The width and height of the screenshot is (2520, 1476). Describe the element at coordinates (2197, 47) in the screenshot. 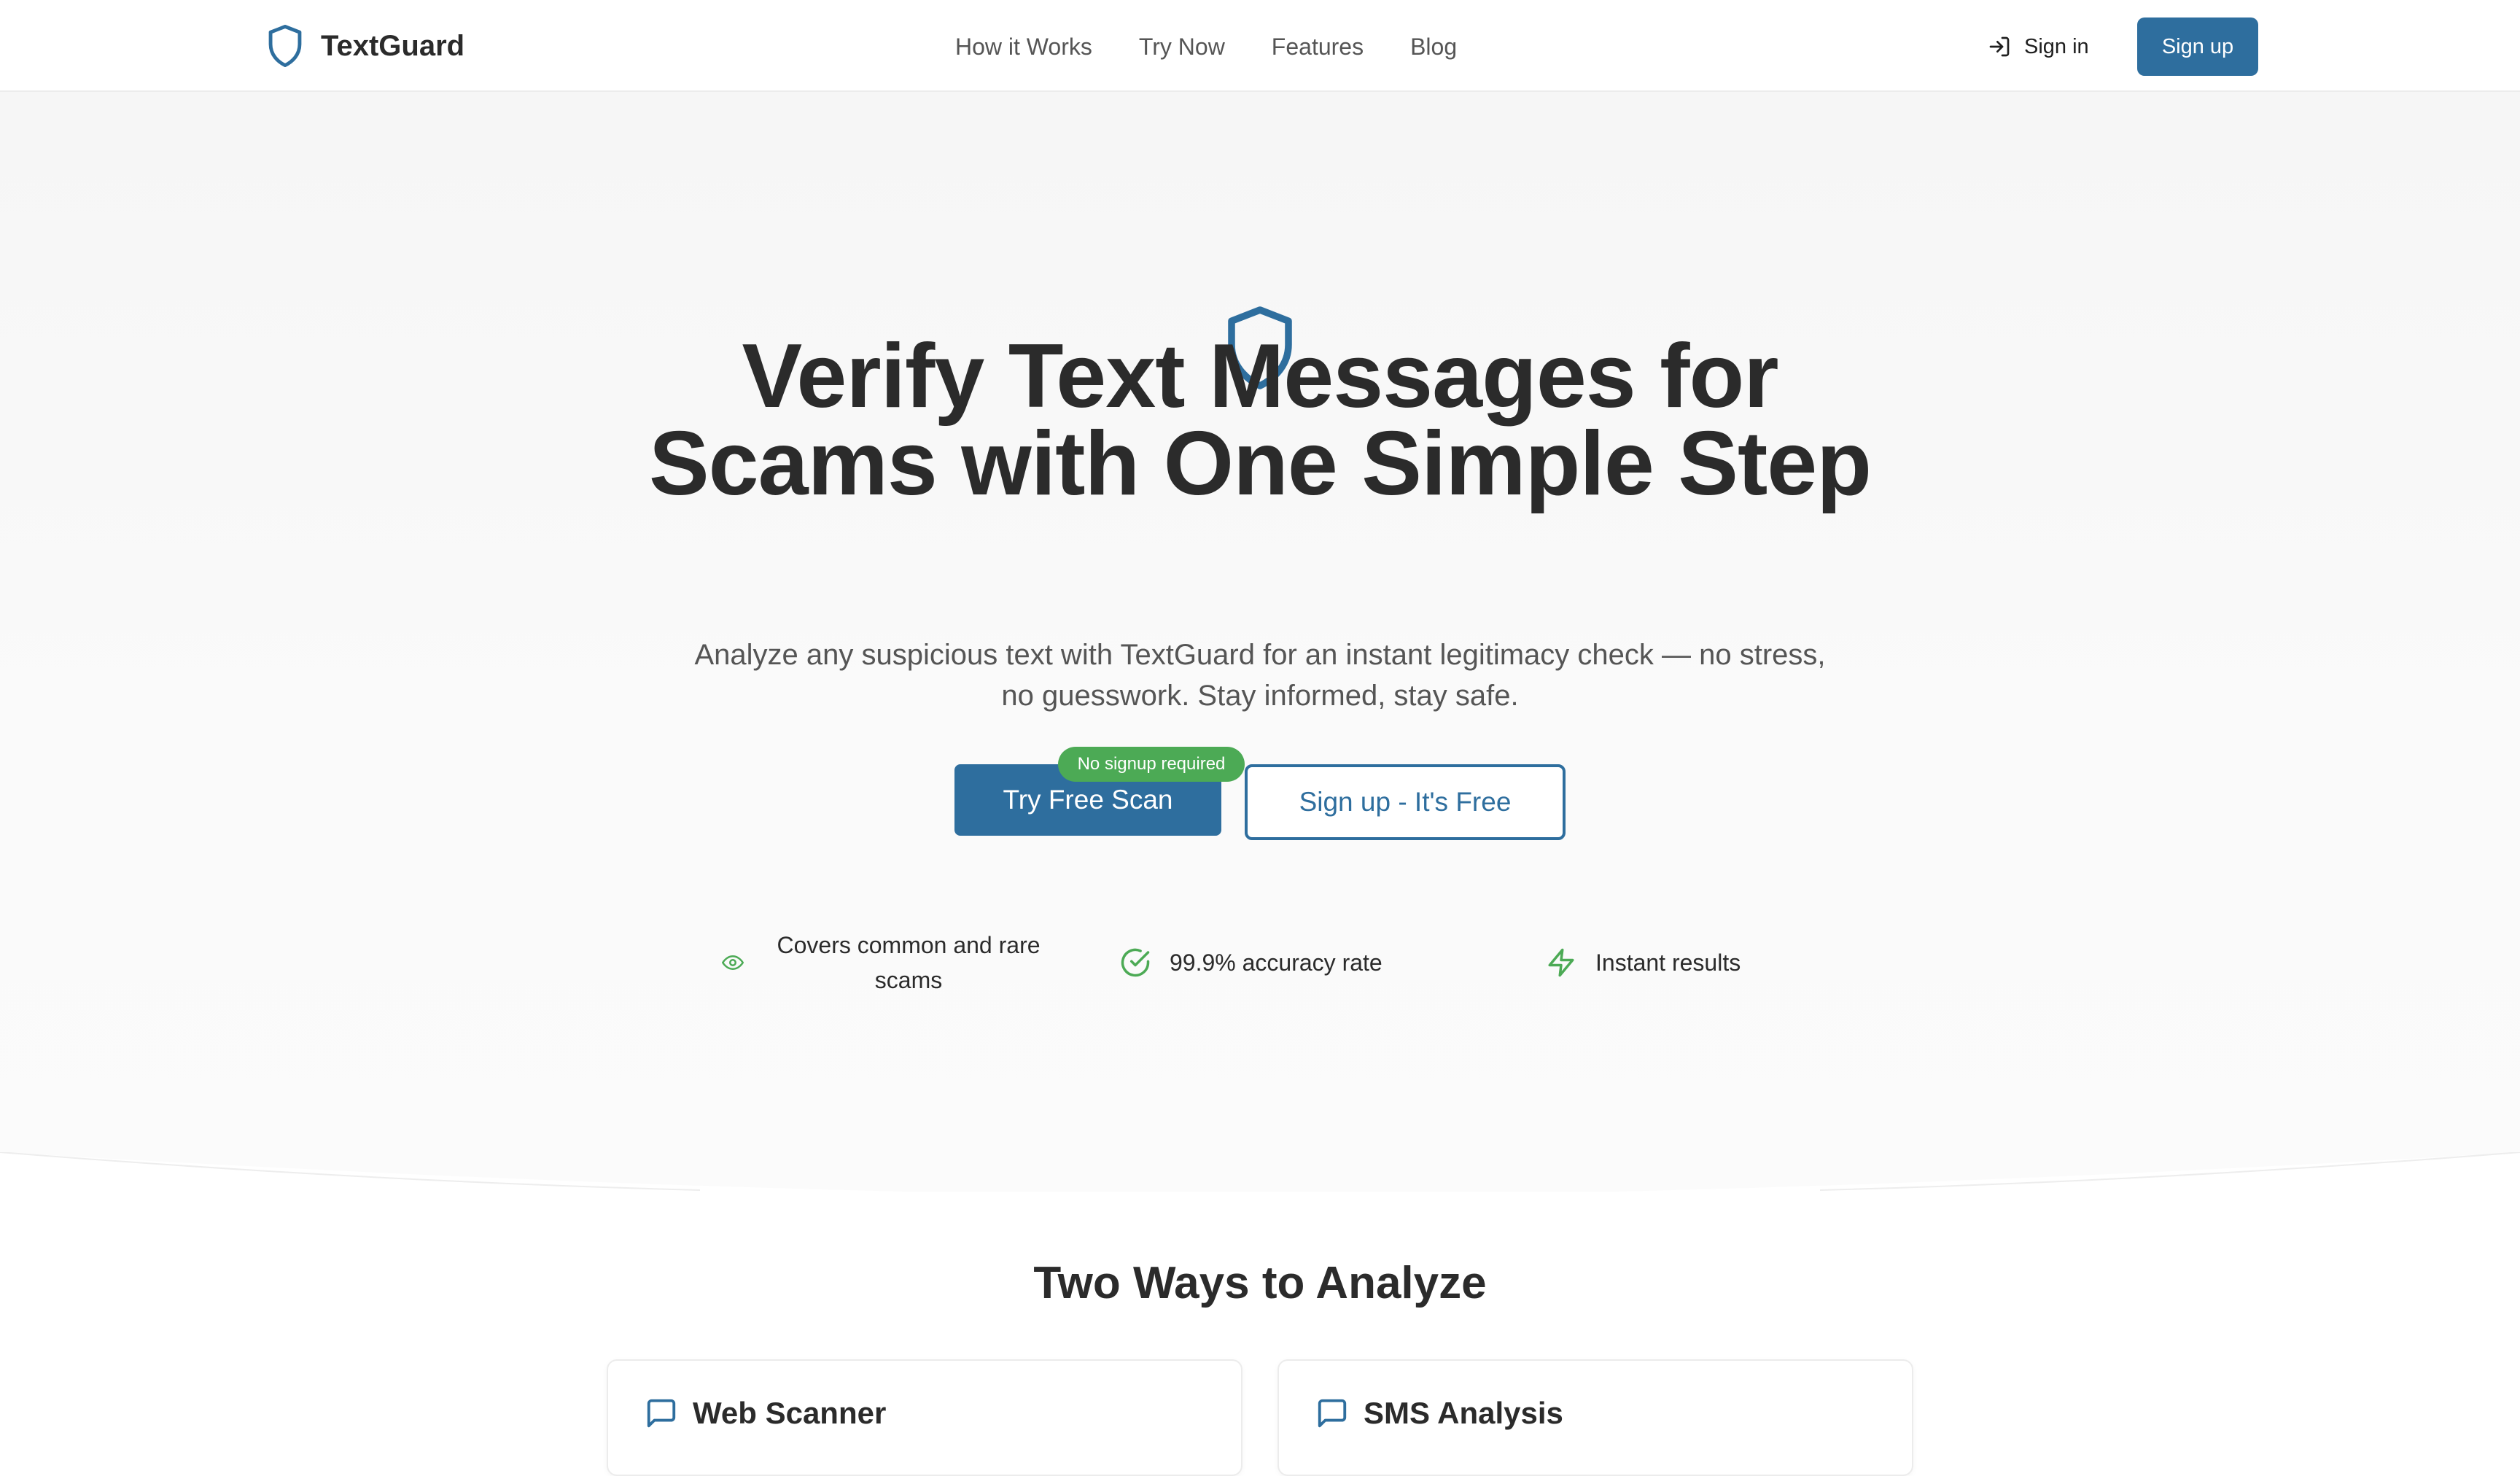

I see `sign-up-button: Sign up` at that location.